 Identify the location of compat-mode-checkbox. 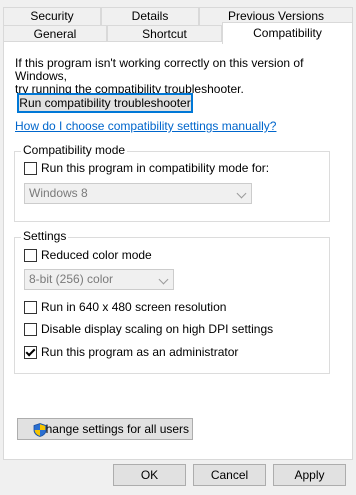
(30, 168).